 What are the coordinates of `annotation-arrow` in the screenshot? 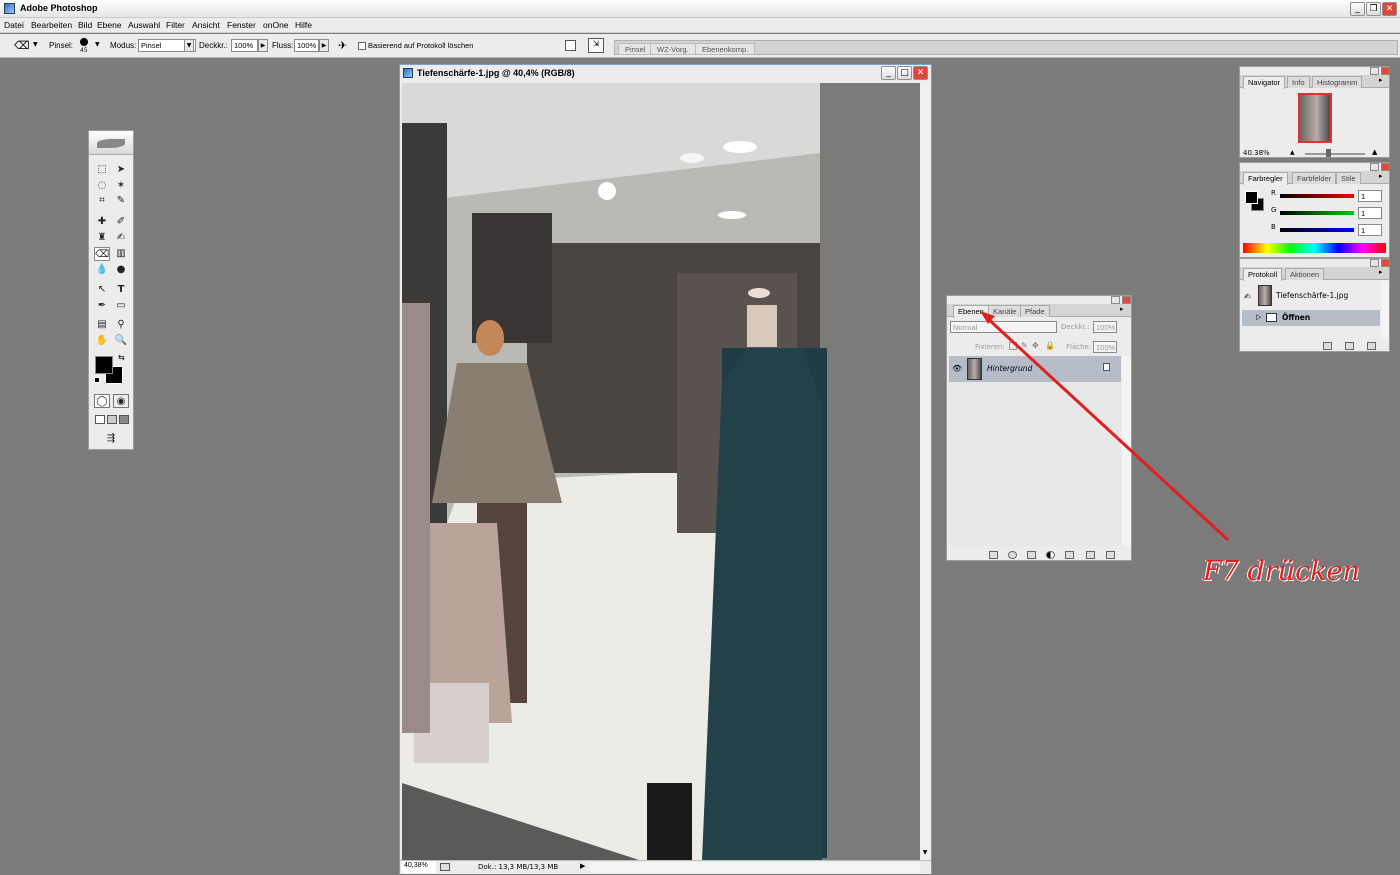 It's located at (1105, 426).